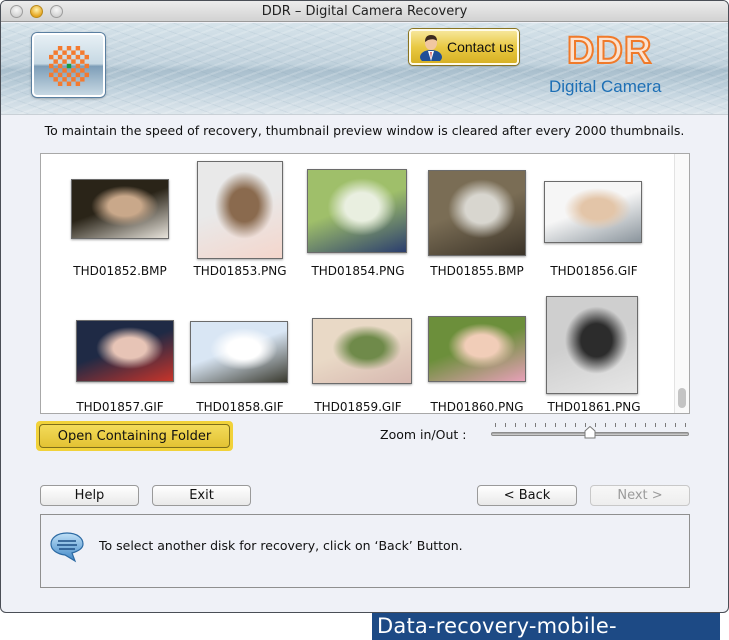 This screenshot has height=640, width=729. Describe the element at coordinates (431, 48) in the screenshot. I see `person-icon` at that location.